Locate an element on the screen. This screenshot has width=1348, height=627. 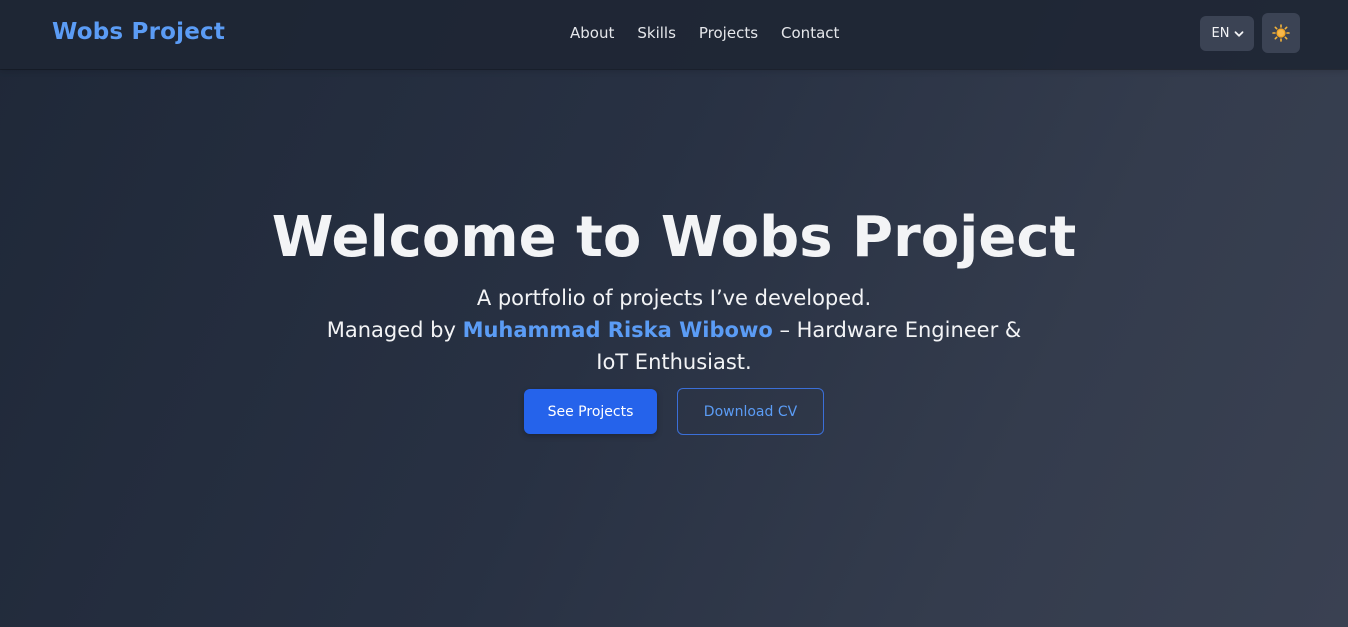
hero-tagline: A portfolio of projects I’ve developed. is located at coordinates (674, 298).